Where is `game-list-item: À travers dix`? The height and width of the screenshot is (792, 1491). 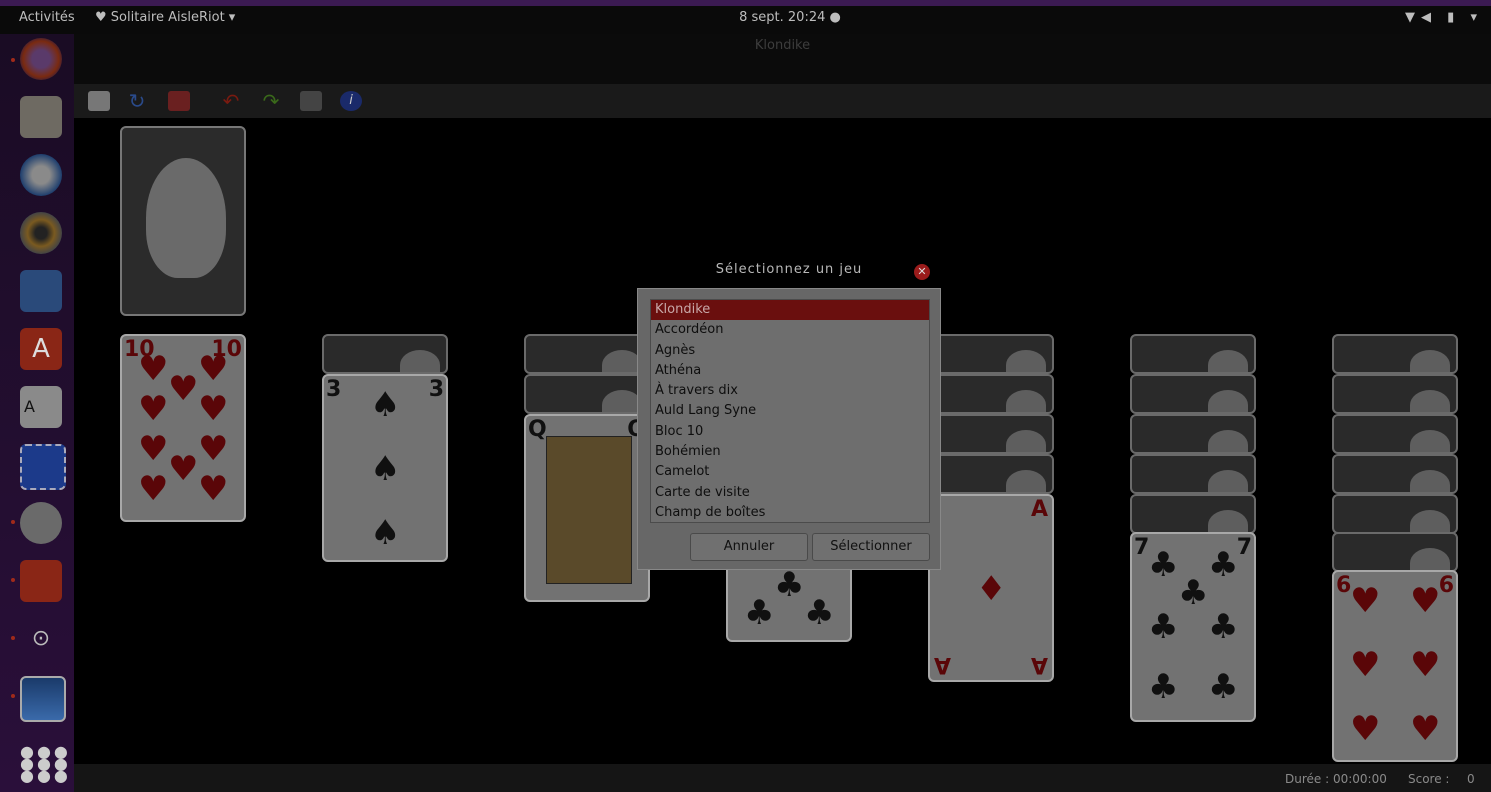
game-list-item: À travers dix is located at coordinates (790, 391).